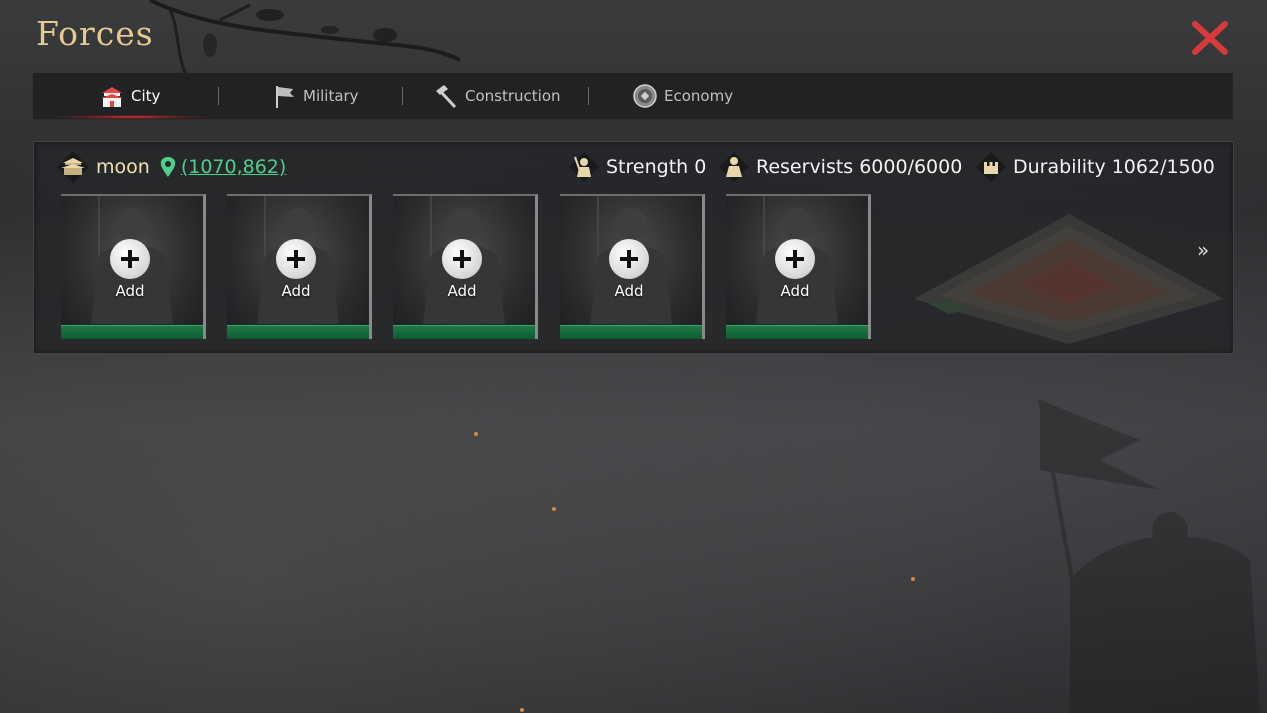 This screenshot has height=713, width=1267. I want to click on tab-economy-label: Economy, so click(699, 96).